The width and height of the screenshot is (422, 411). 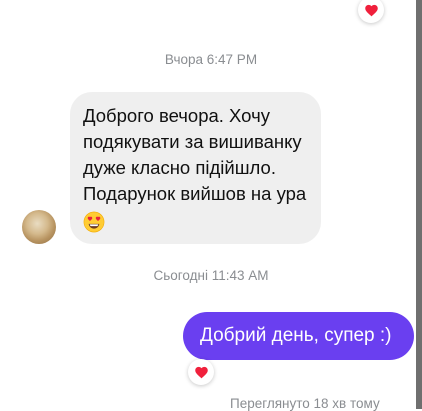 What do you see at coordinates (192, 141) in the screenshot?
I see `message-line: подякувати за вишиванку` at bounding box center [192, 141].